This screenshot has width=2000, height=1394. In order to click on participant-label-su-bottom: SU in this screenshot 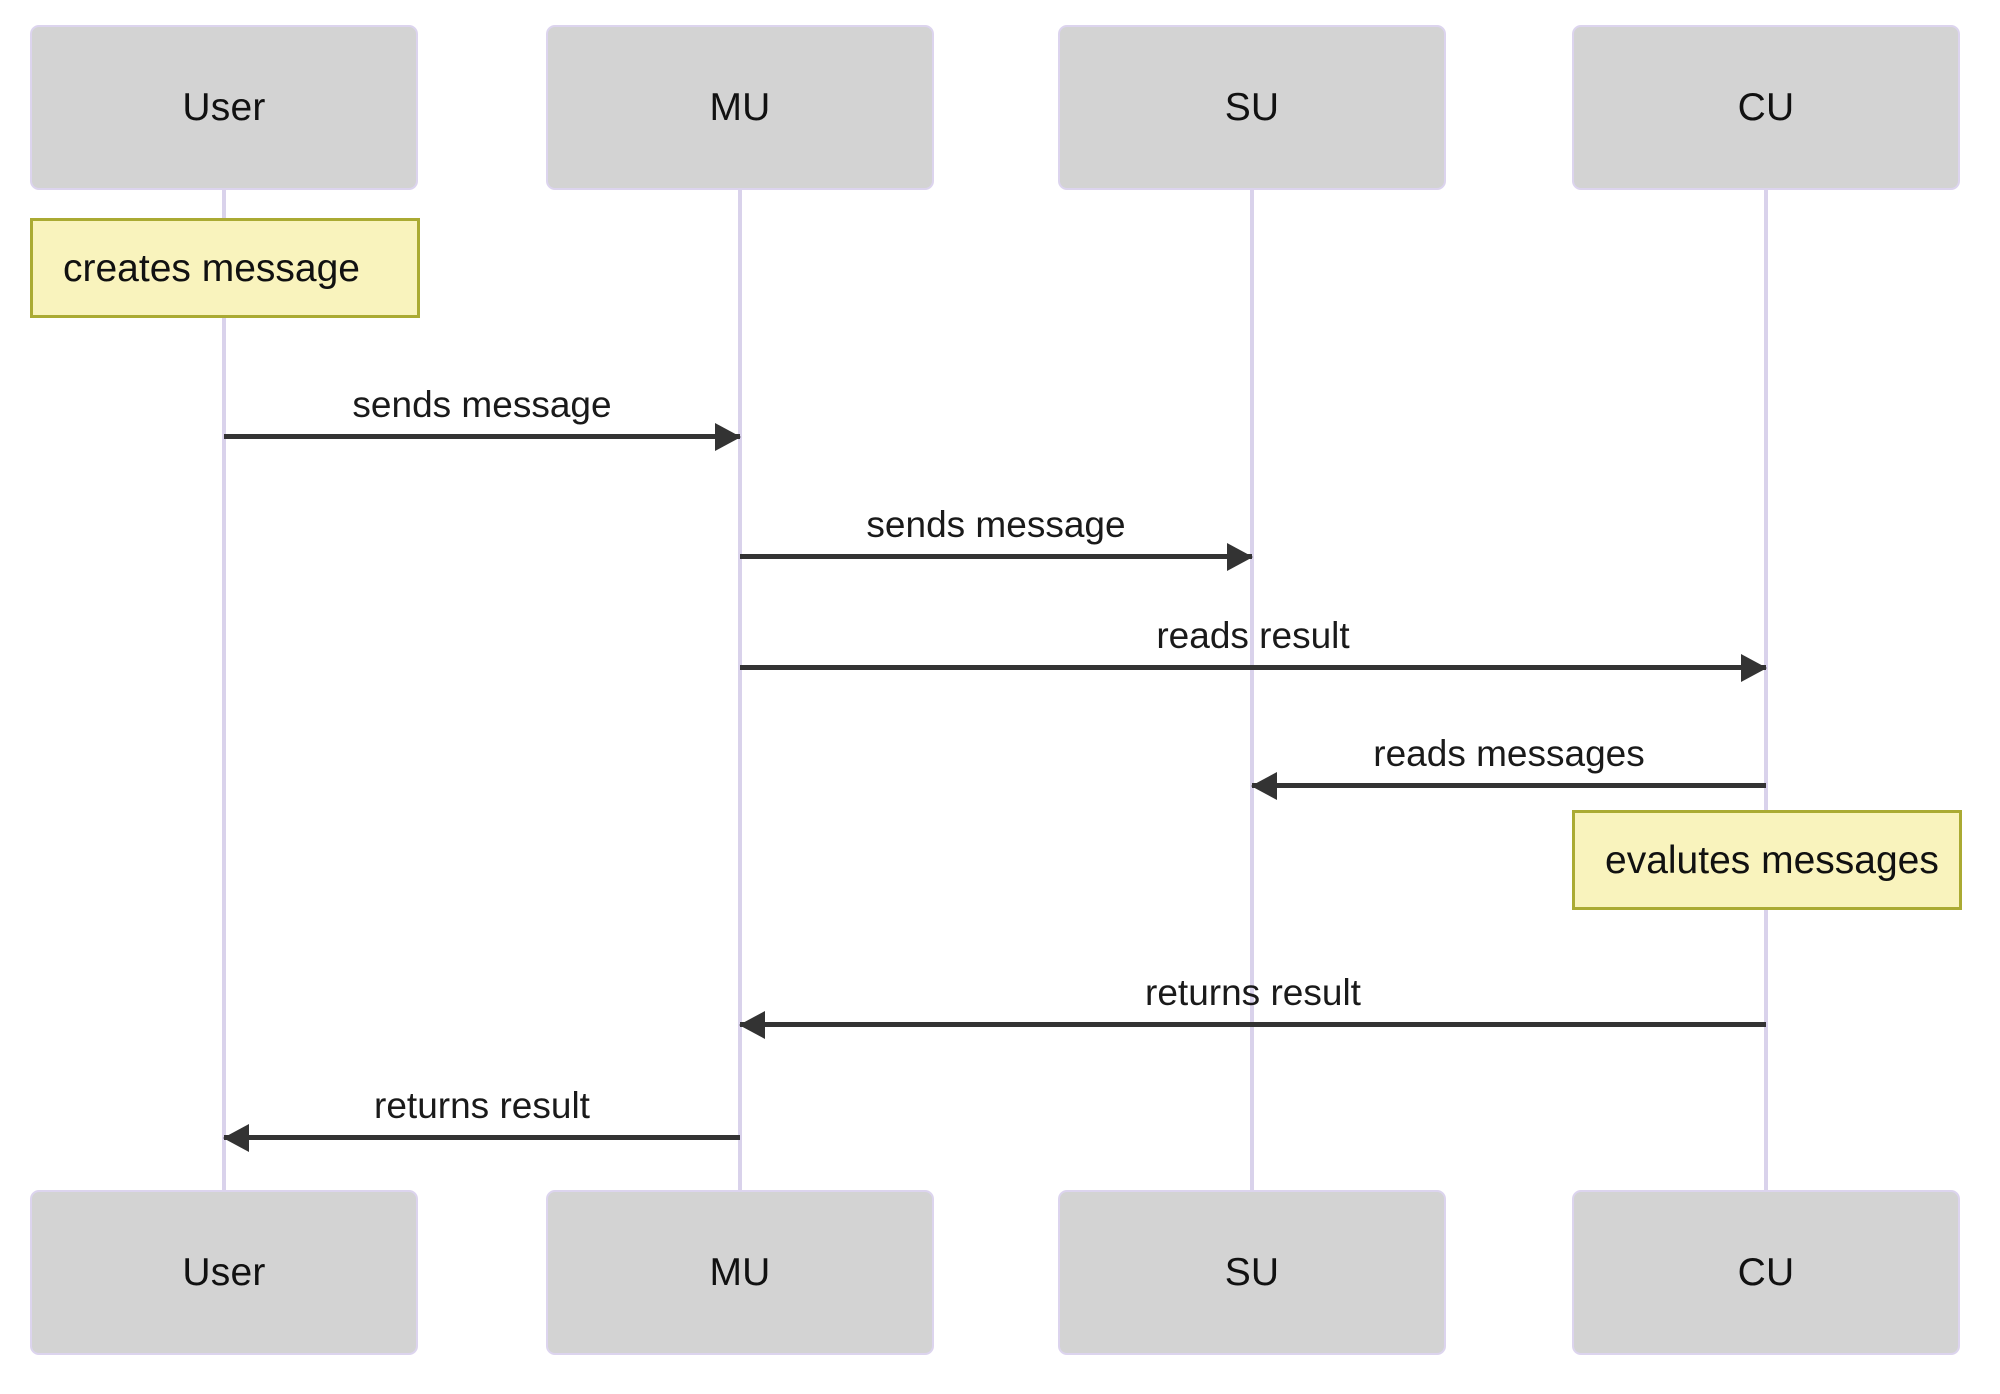, I will do `click(1252, 1272)`.